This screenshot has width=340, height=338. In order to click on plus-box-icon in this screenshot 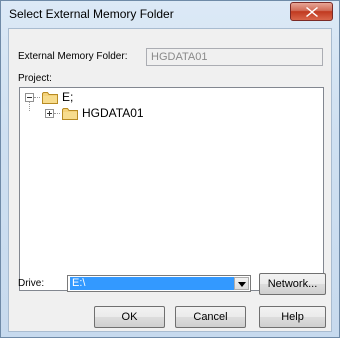, I will do `click(49, 113)`.